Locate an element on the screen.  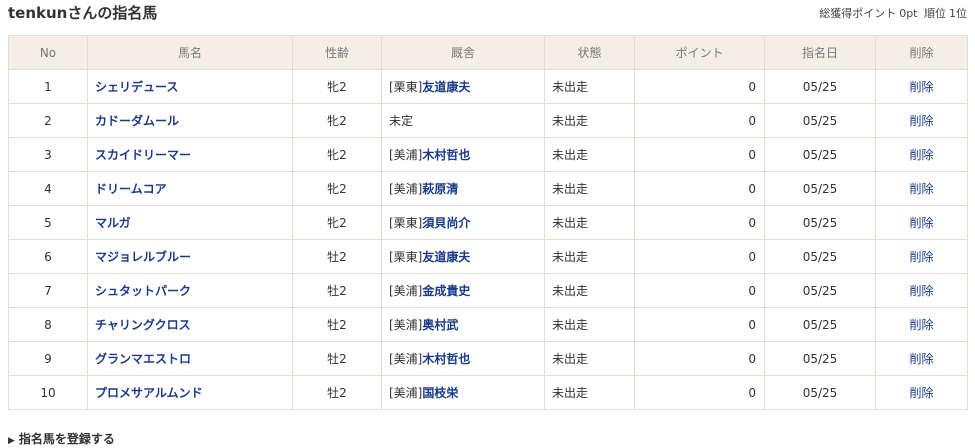
trainer-link: 須貝尚介 is located at coordinates (446, 223).